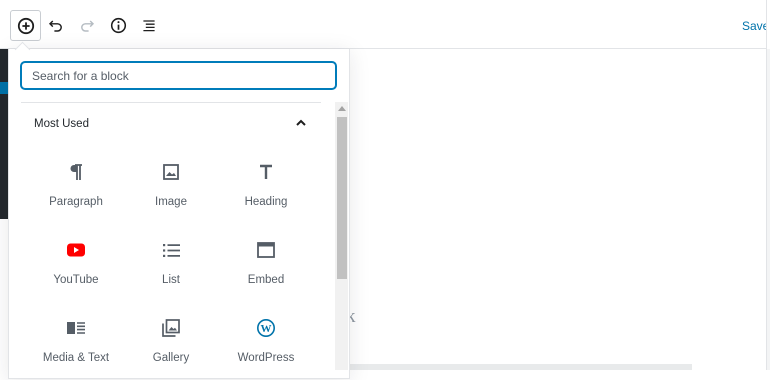  I want to click on info-icon, so click(118, 25).